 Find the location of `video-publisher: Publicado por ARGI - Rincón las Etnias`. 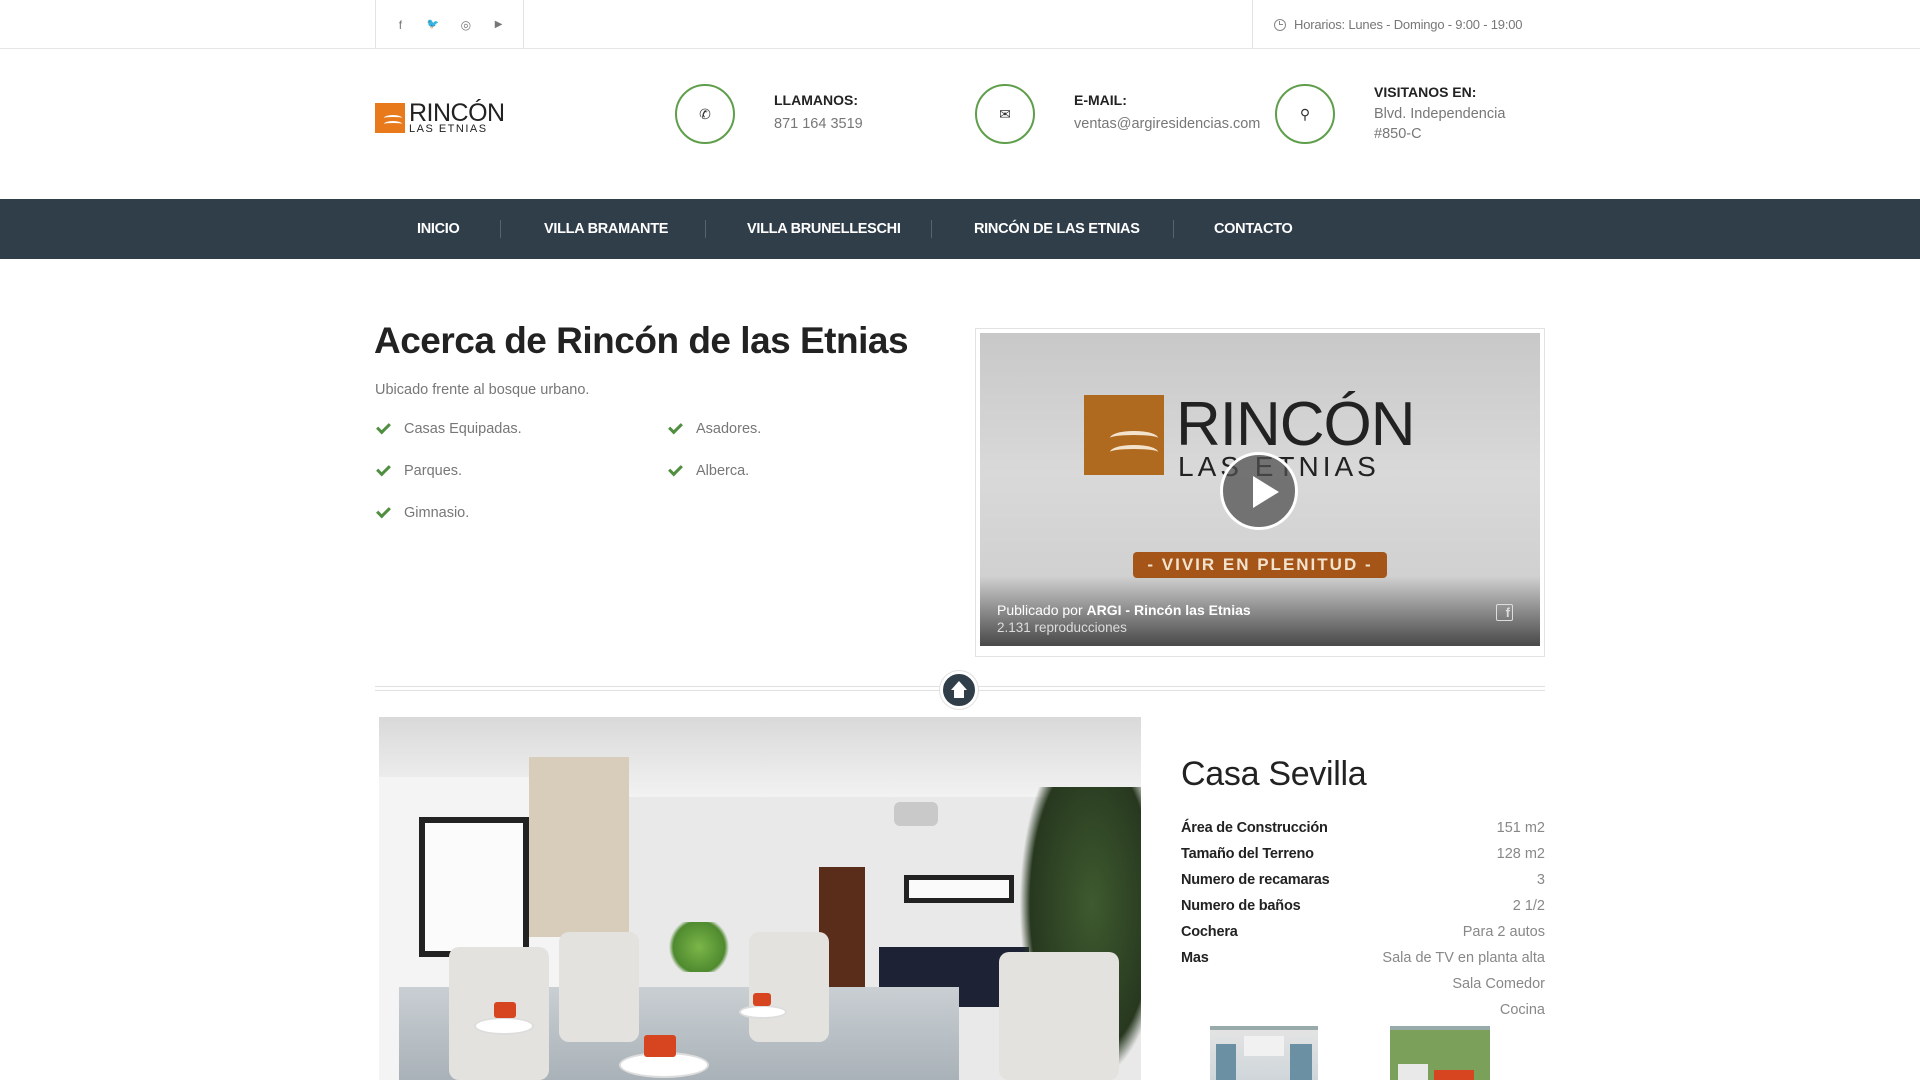

video-publisher: Publicado por ARGI - Rincón las Etnias is located at coordinates (1124, 610).